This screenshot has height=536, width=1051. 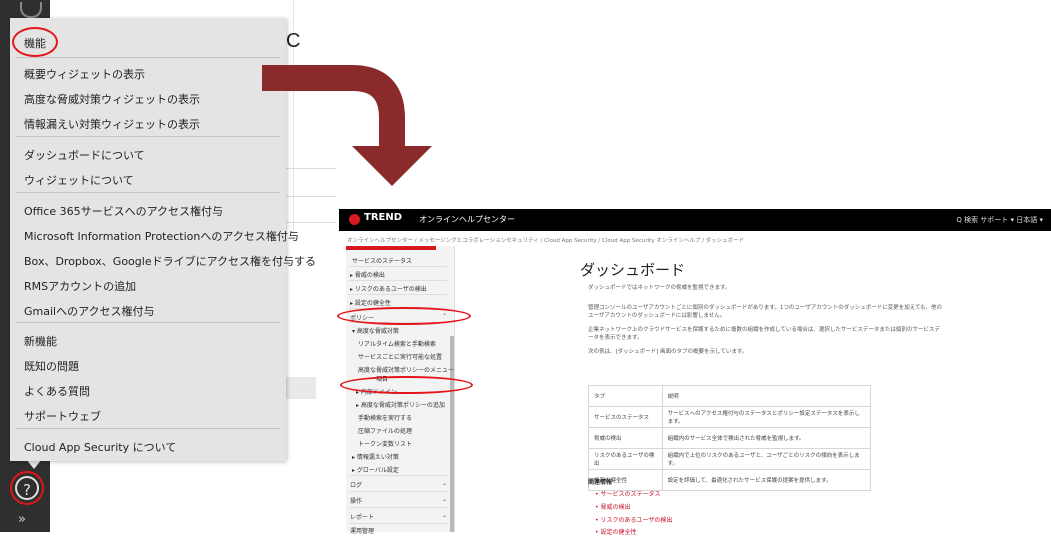 What do you see at coordinates (625, 396) in the screenshot?
I see `table-header: タブ` at bounding box center [625, 396].